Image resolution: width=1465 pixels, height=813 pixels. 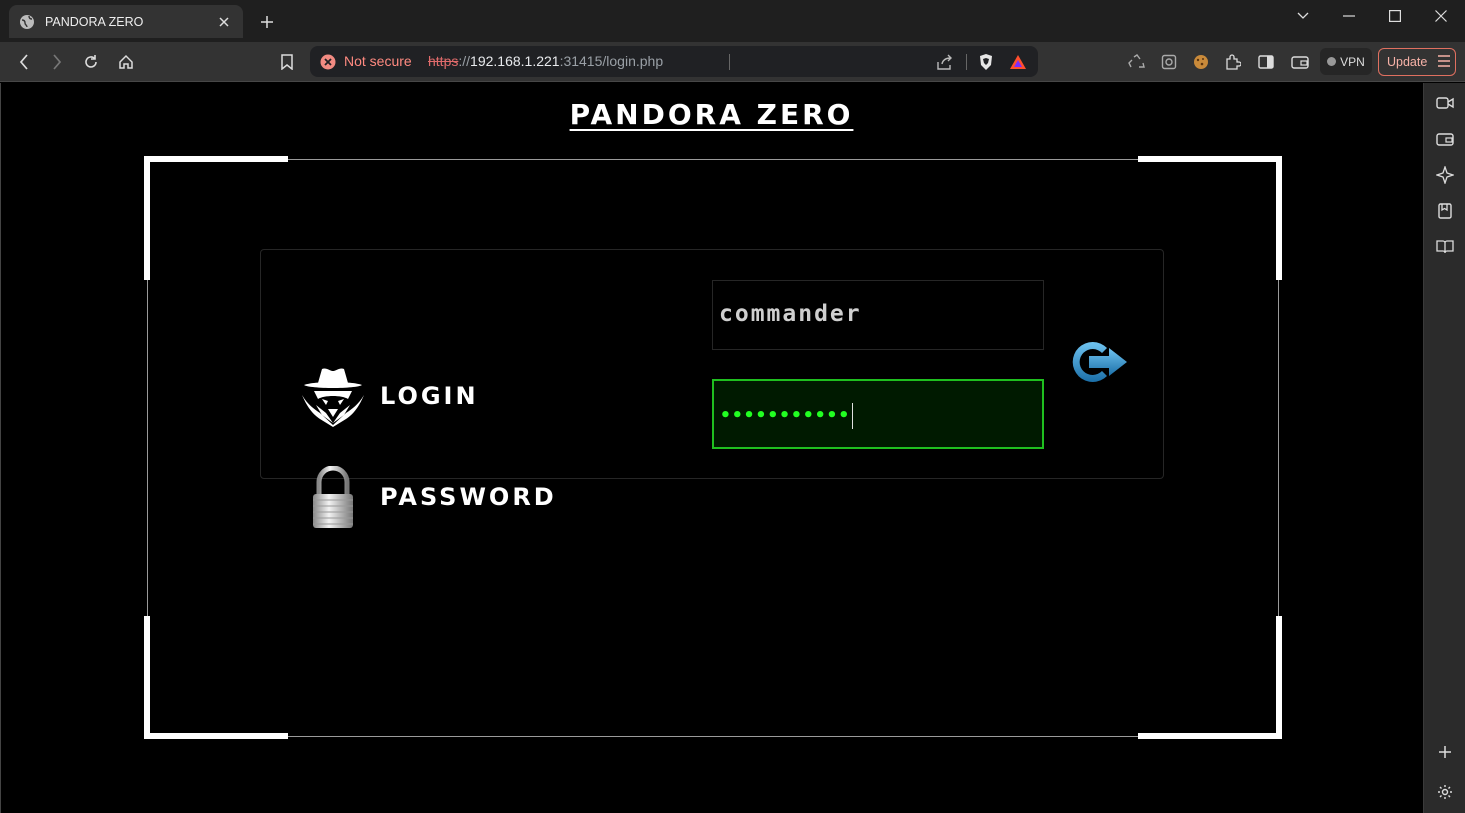 What do you see at coordinates (216, 736) in the screenshot?
I see `frame-corner-bottom-left-h` at bounding box center [216, 736].